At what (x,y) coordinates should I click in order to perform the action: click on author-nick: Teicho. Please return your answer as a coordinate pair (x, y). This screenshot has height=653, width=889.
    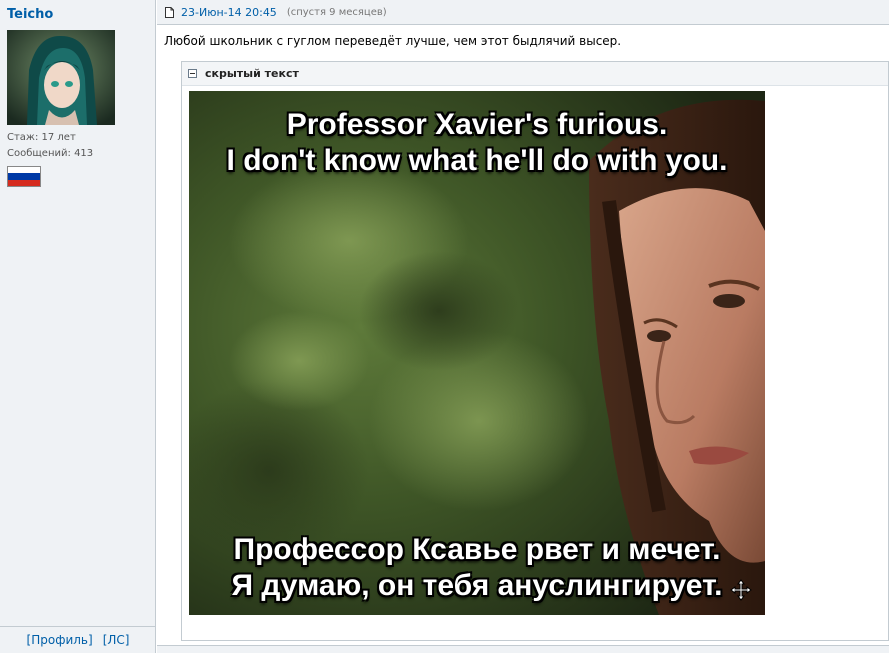
    Looking at the image, I should click on (30, 14).